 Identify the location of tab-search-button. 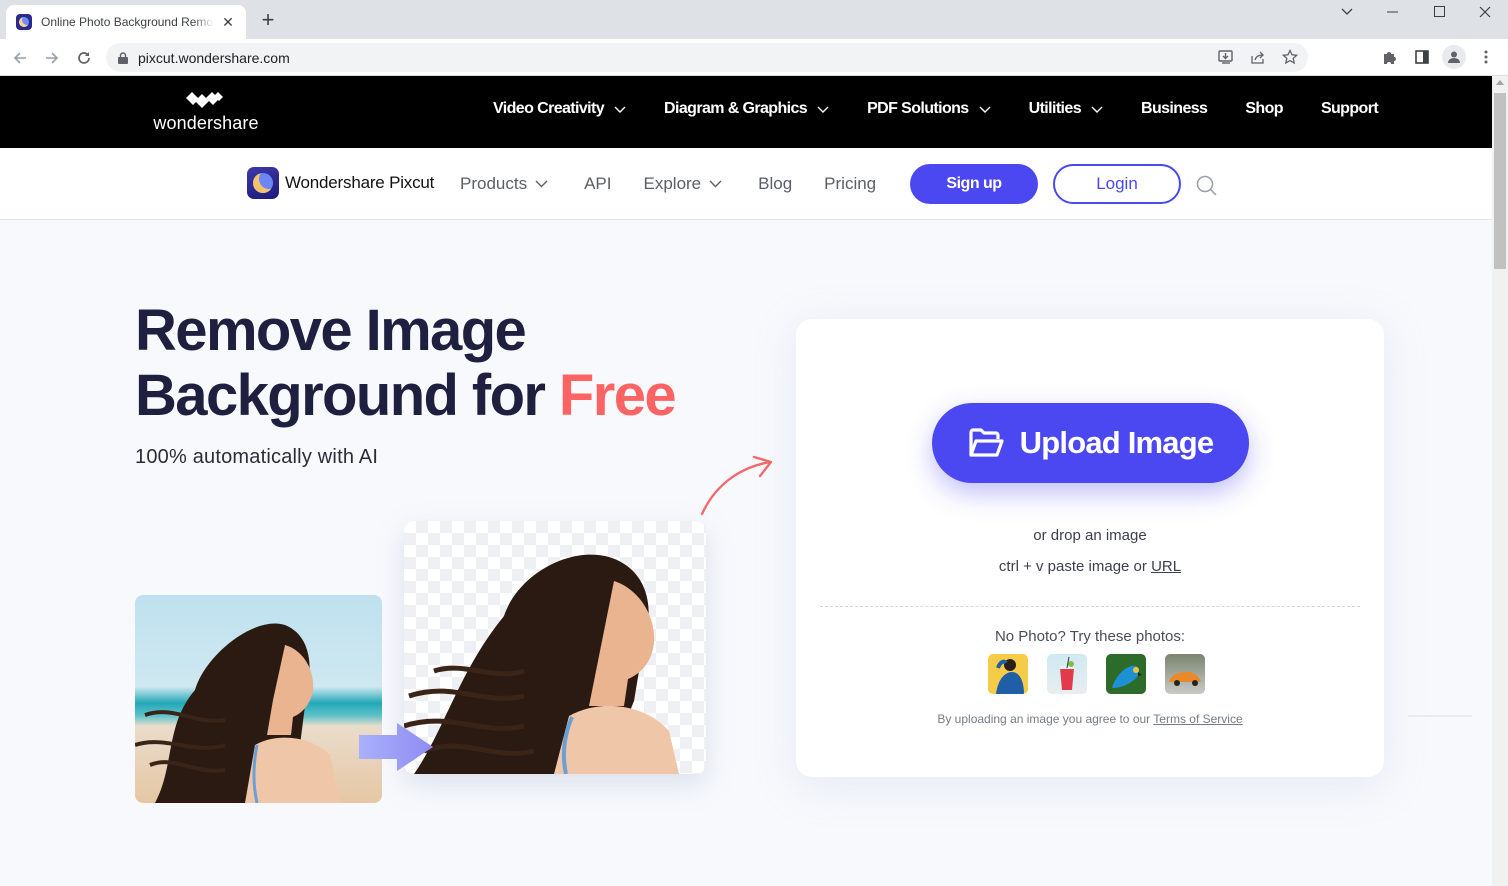
(1347, 12).